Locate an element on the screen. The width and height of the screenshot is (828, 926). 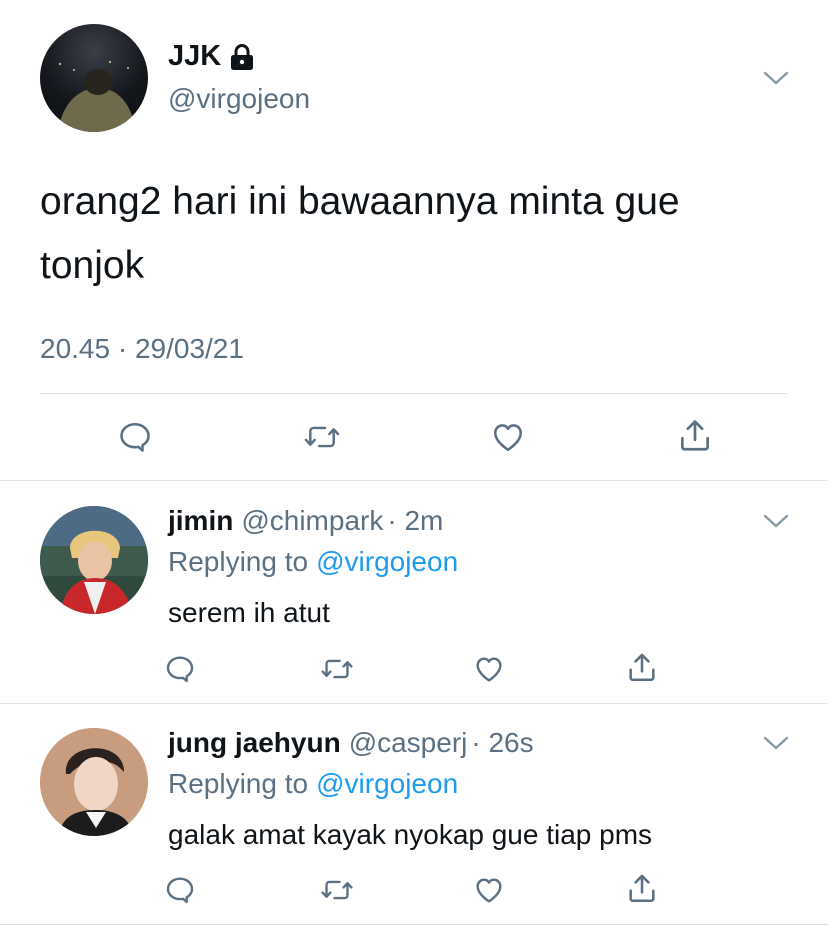
reply-time: · 26s is located at coordinates (502, 743).